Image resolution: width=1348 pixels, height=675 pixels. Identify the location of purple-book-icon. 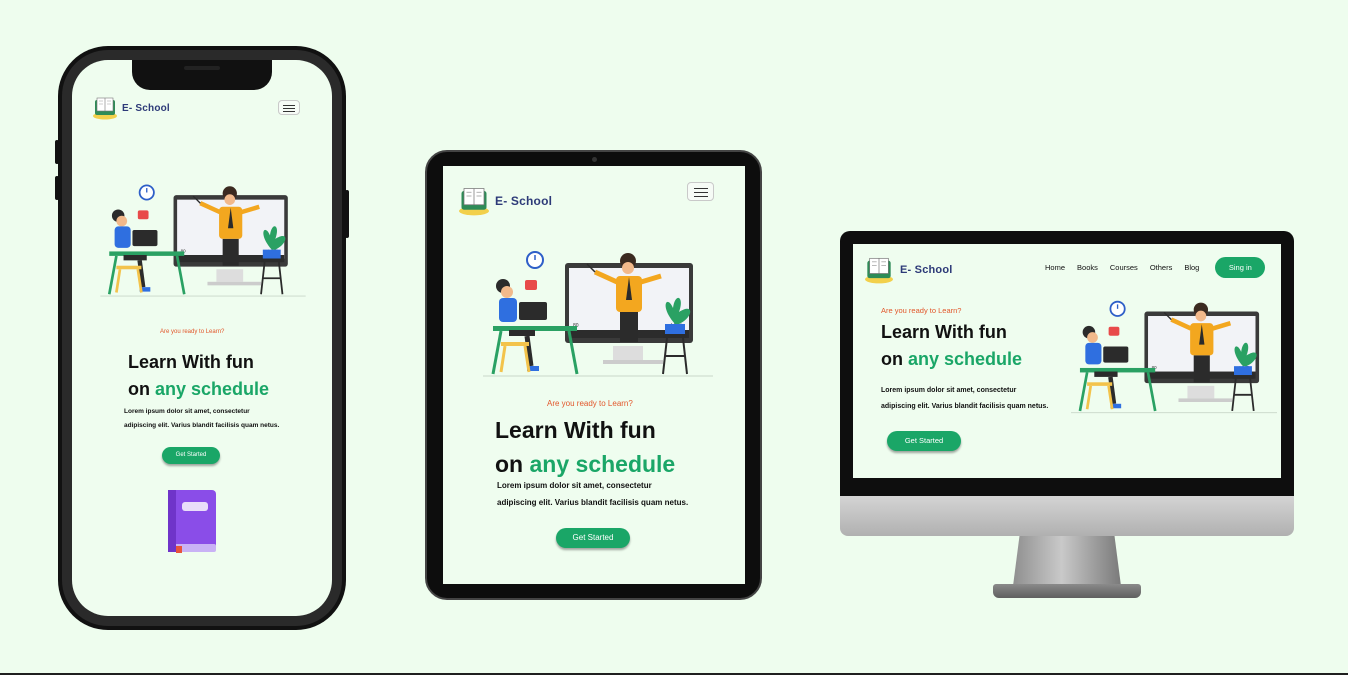
(192, 521).